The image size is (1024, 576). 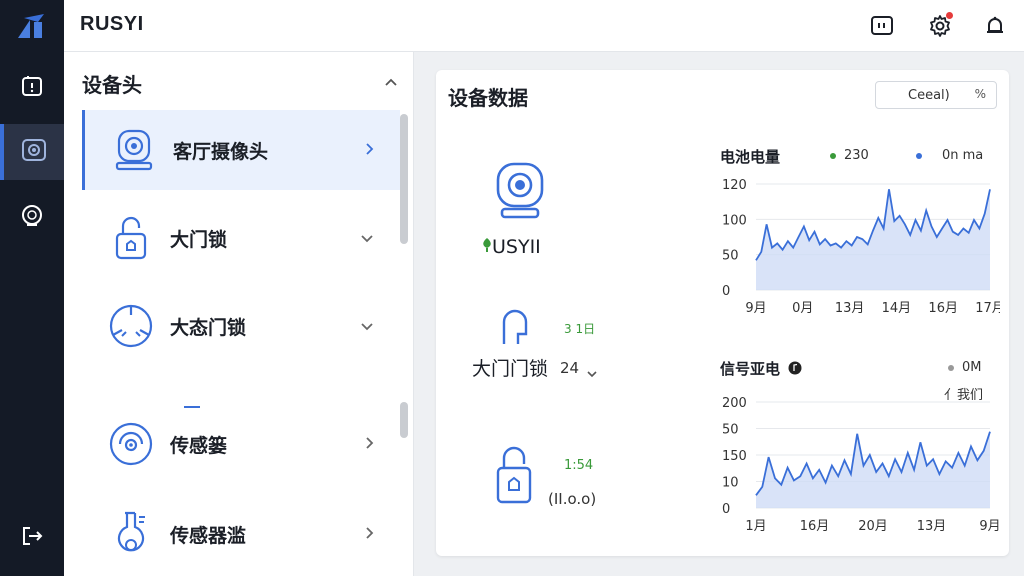 I want to click on list-item-label: 大门锁, so click(x=199, y=239).